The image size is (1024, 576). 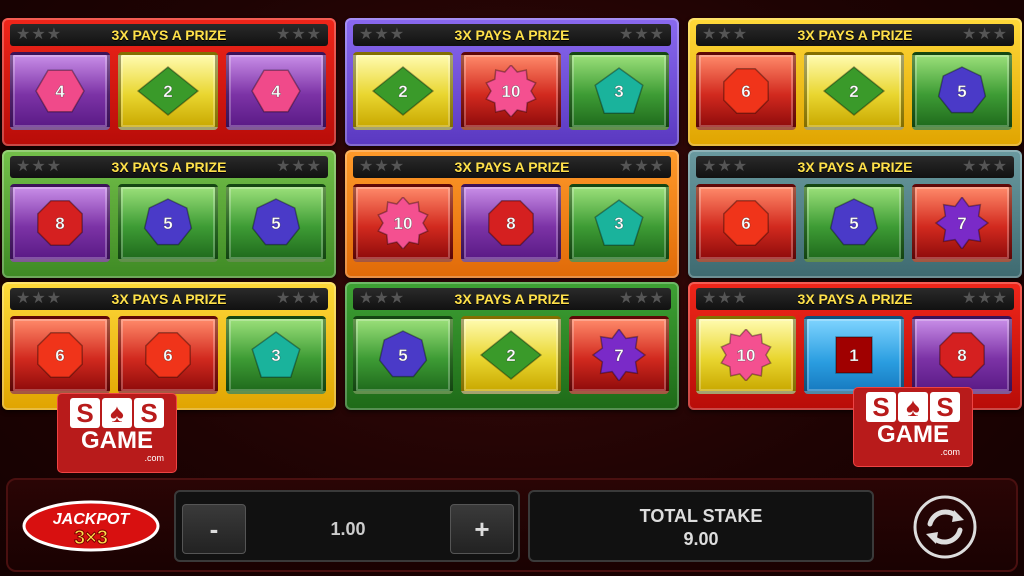 What do you see at coordinates (348, 529) in the screenshot?
I see `stake-value: 1.00` at bounding box center [348, 529].